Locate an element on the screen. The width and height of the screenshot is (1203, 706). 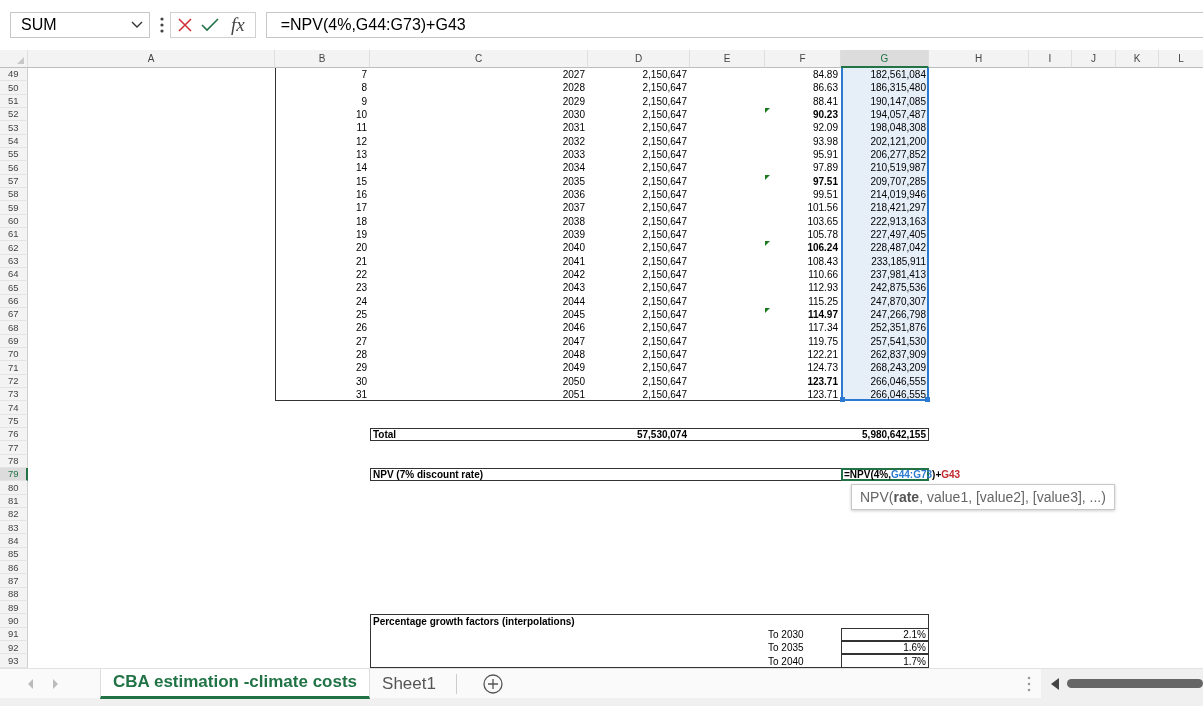
row-header: 86 is located at coordinates (14, 568).